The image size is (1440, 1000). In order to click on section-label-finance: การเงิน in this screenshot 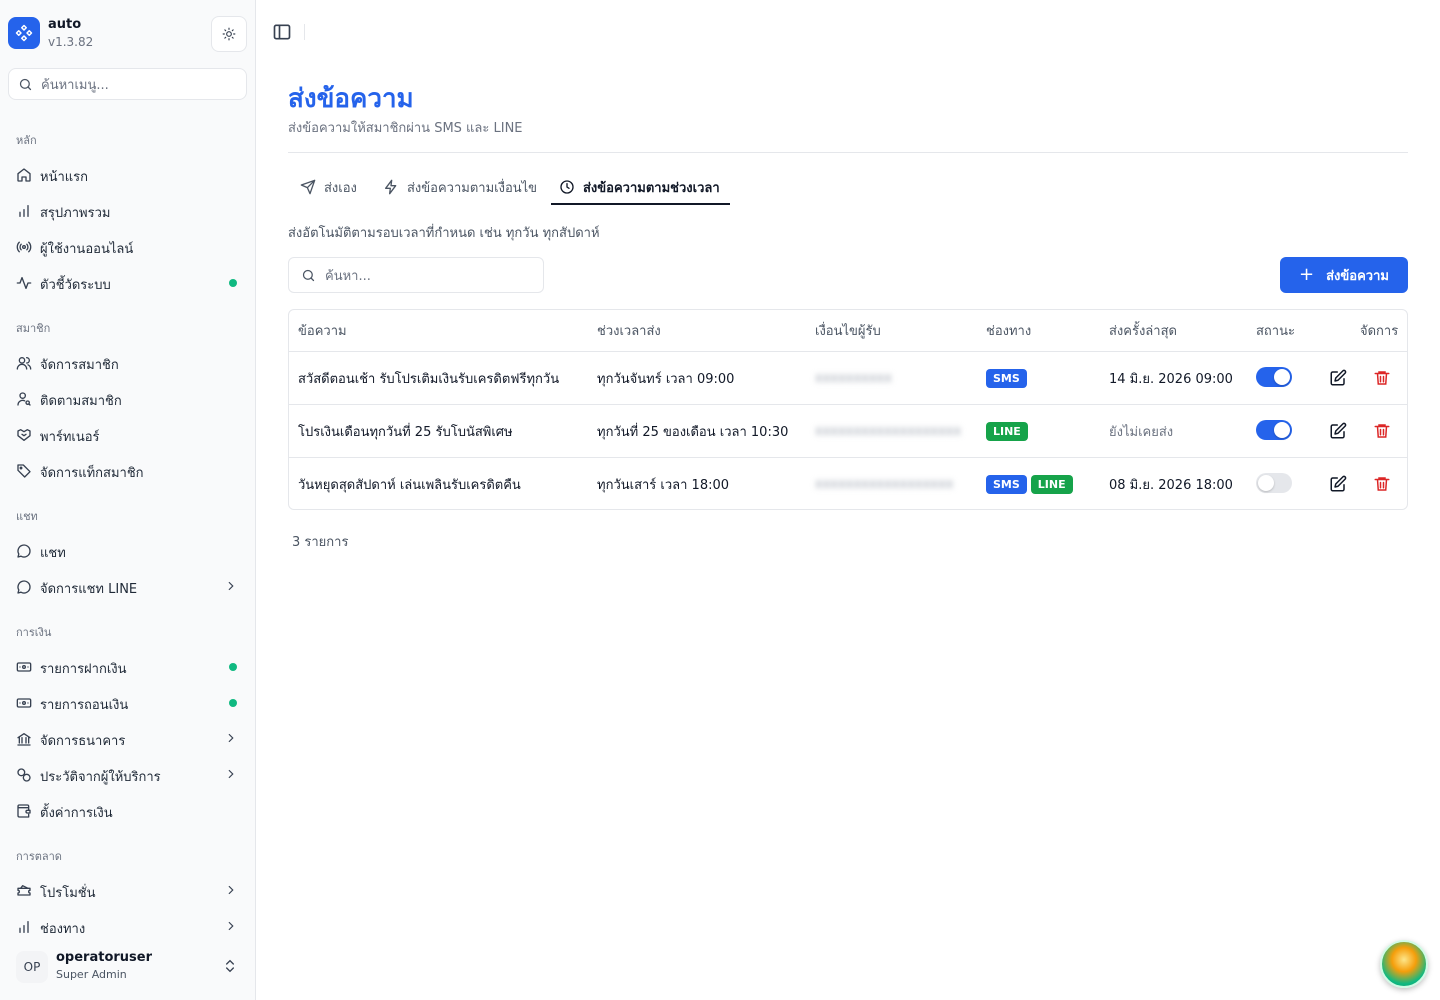, I will do `click(34, 632)`.